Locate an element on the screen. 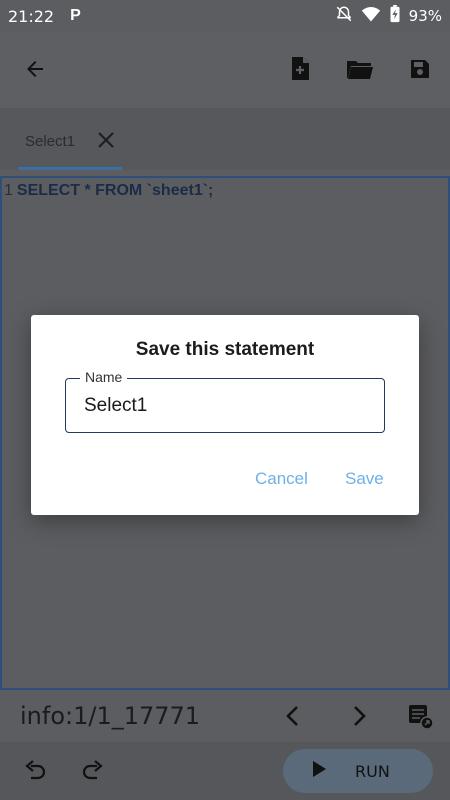 This screenshot has height=800, width=450. app-notification-icon: P is located at coordinates (75, 15).